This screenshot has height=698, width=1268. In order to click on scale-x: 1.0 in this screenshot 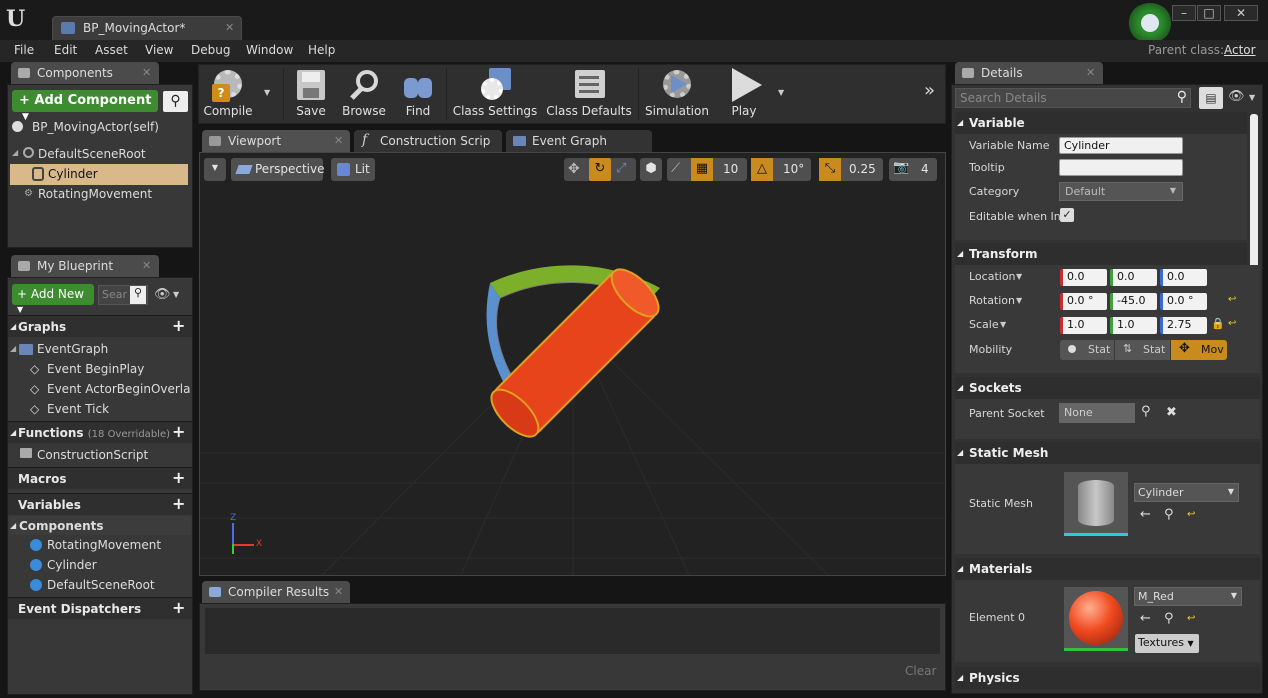, I will do `click(1083, 325)`.